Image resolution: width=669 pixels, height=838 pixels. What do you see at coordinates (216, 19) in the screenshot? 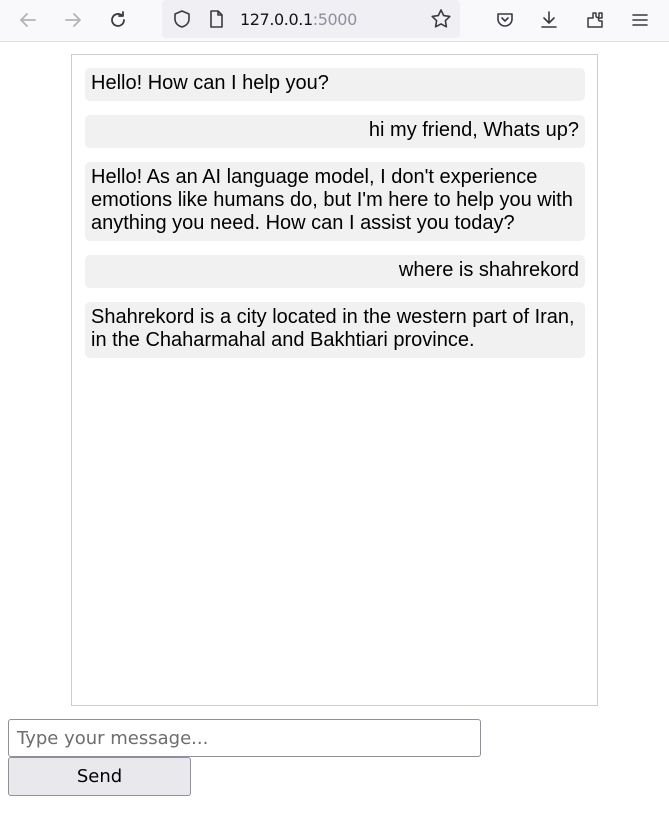
I see `page-icon` at bounding box center [216, 19].